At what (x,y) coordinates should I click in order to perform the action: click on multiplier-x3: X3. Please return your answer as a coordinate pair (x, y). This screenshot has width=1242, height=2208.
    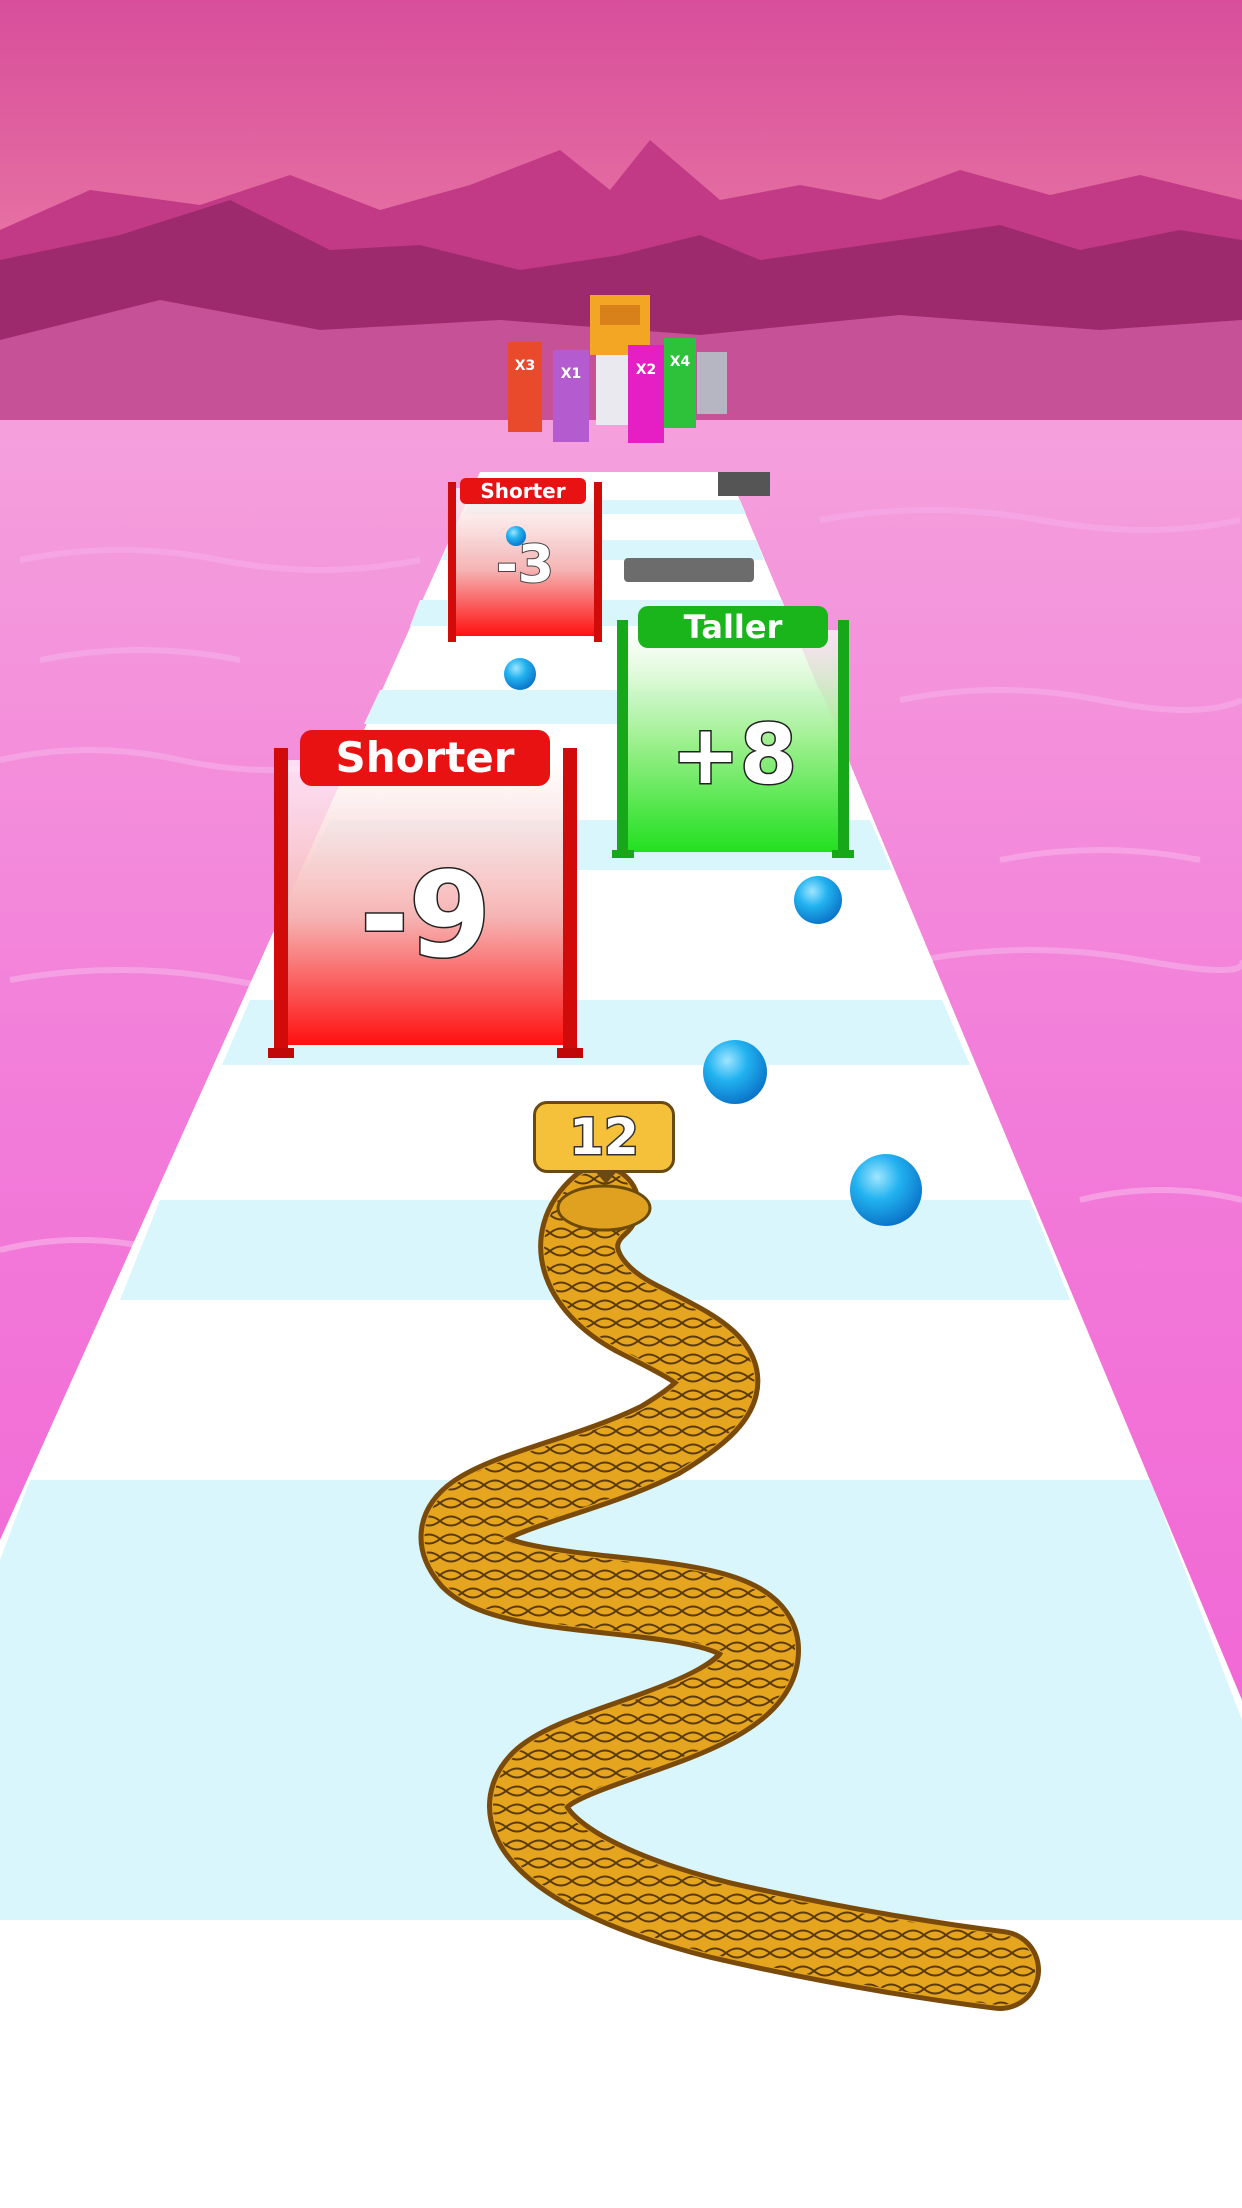
    Looking at the image, I should click on (525, 366).